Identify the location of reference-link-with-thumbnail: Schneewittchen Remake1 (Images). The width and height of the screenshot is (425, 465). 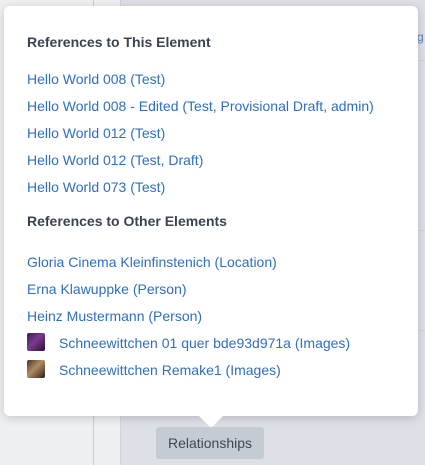
(188, 373).